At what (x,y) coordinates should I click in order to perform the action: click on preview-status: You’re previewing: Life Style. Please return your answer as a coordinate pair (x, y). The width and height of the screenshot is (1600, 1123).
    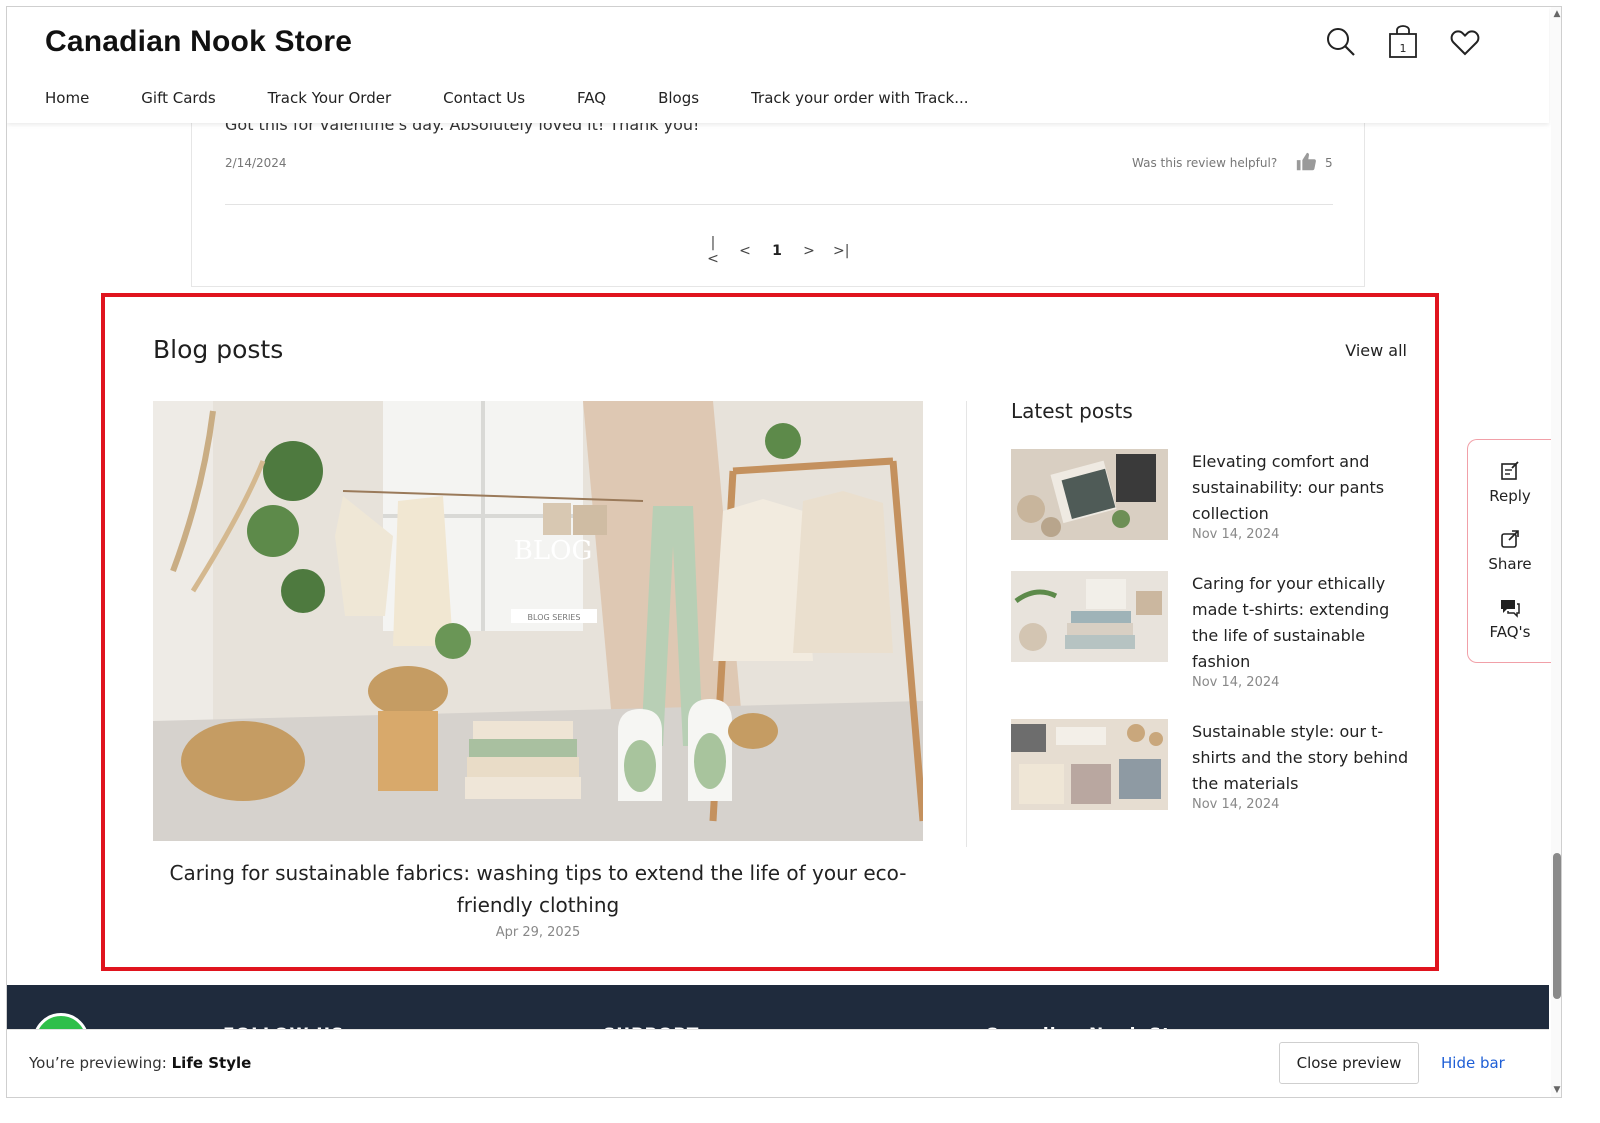
    Looking at the image, I should click on (140, 1063).